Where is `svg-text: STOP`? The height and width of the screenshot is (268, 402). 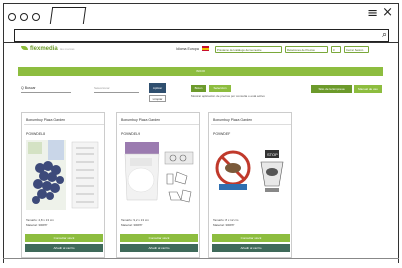
svg-text: STOP is located at coordinates (272, 154).